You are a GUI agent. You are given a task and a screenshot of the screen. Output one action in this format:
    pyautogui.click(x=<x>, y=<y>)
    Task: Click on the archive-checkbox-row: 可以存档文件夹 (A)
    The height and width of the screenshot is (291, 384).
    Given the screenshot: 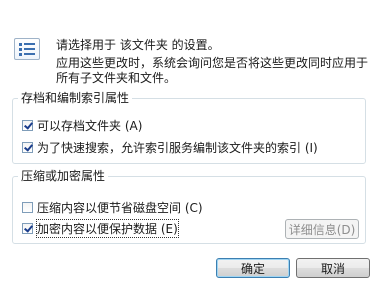 What is the action you would take?
    pyautogui.click(x=82, y=125)
    